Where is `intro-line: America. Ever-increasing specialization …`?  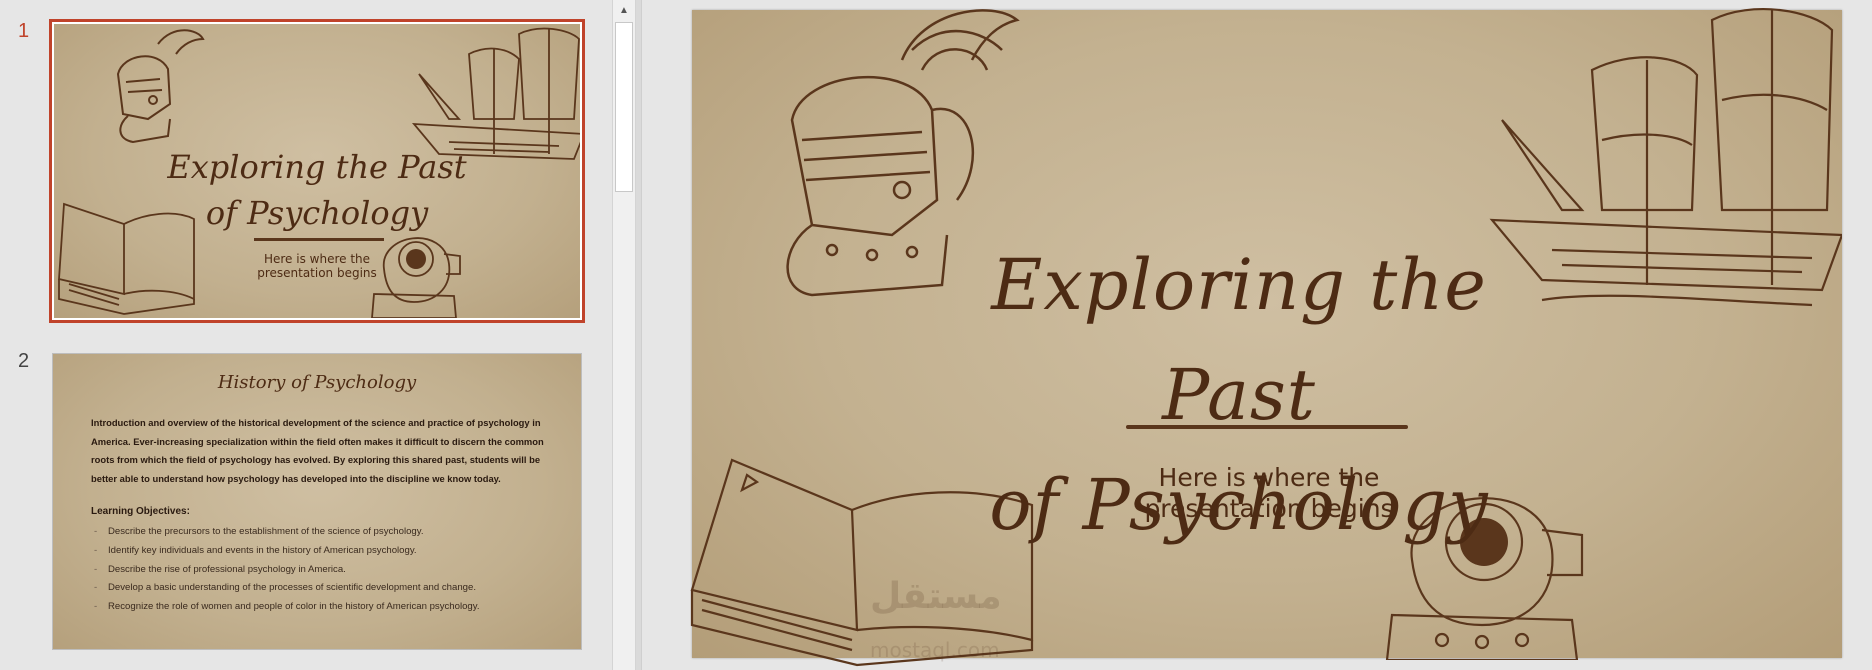
intro-line: America. Ever-increasing specialization … is located at coordinates (317, 441).